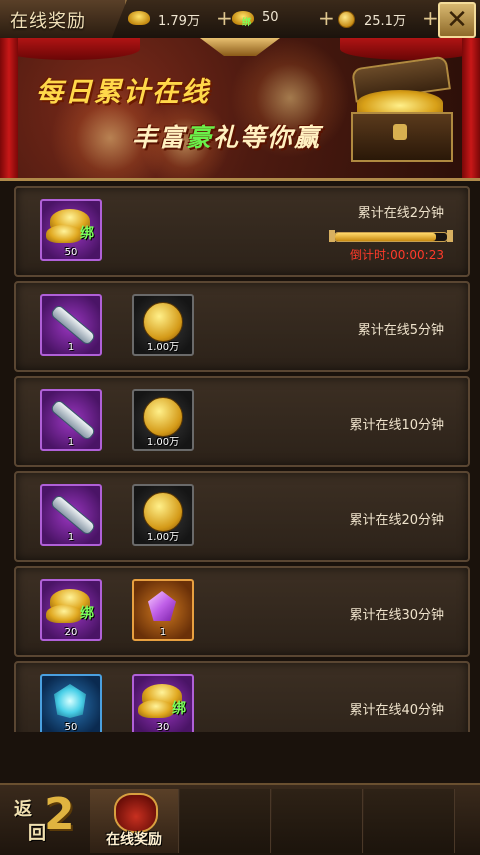 The image size is (480, 855). Describe the element at coordinates (242, 696) in the screenshot. I see `reward-row: 50 绑 30 累计在线40分钟` at that location.